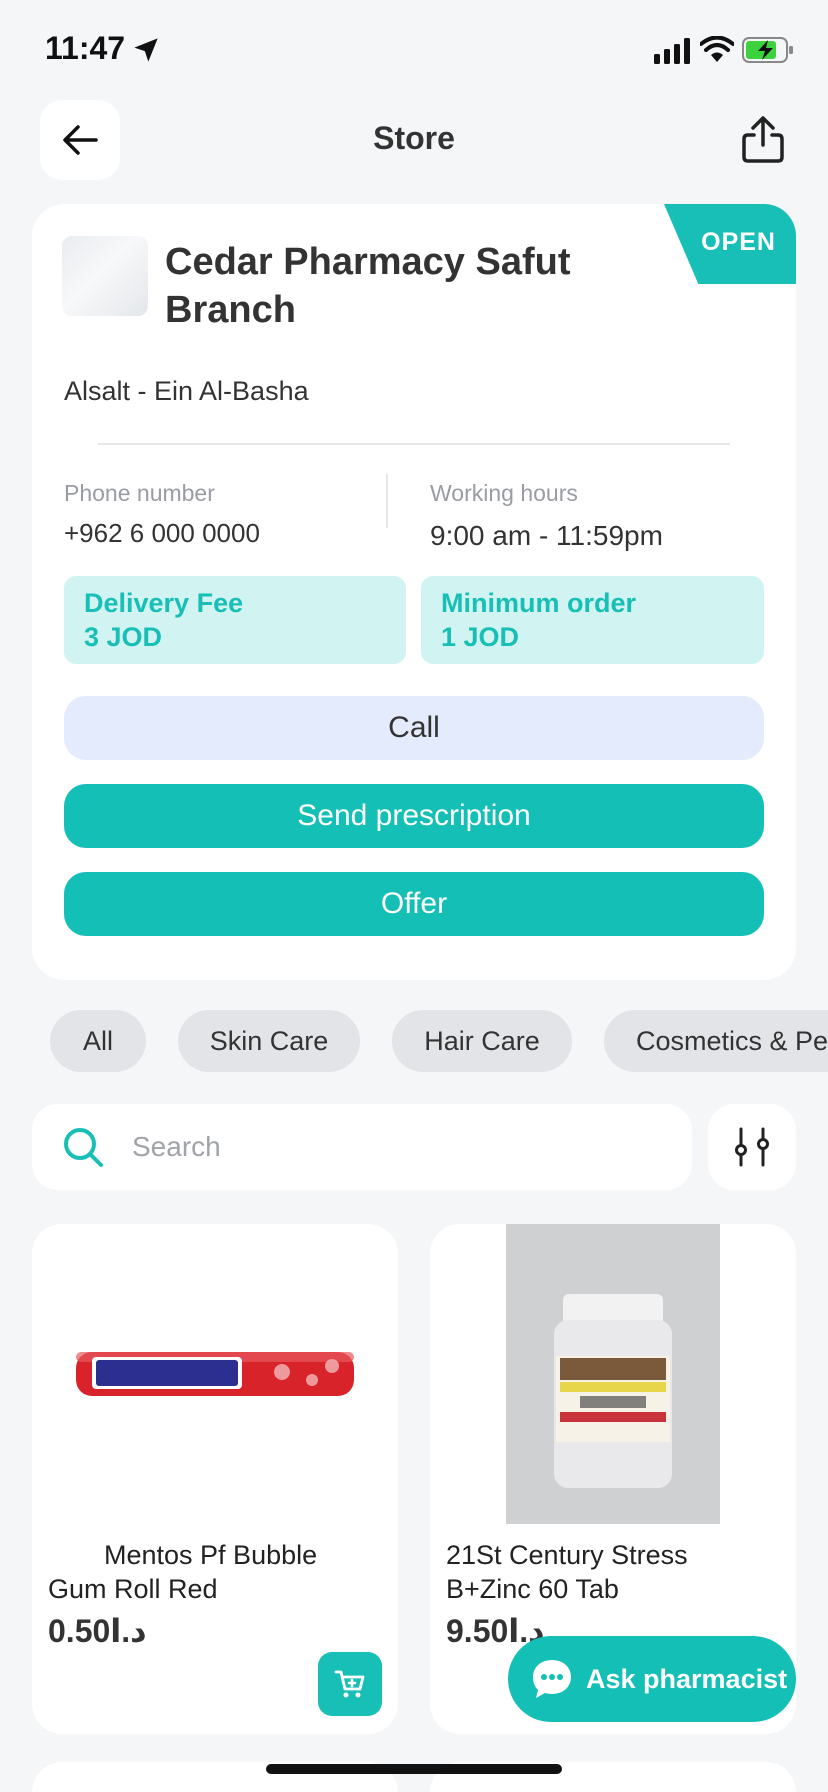  What do you see at coordinates (717, 49) in the screenshot?
I see `wifi-icon` at bounding box center [717, 49].